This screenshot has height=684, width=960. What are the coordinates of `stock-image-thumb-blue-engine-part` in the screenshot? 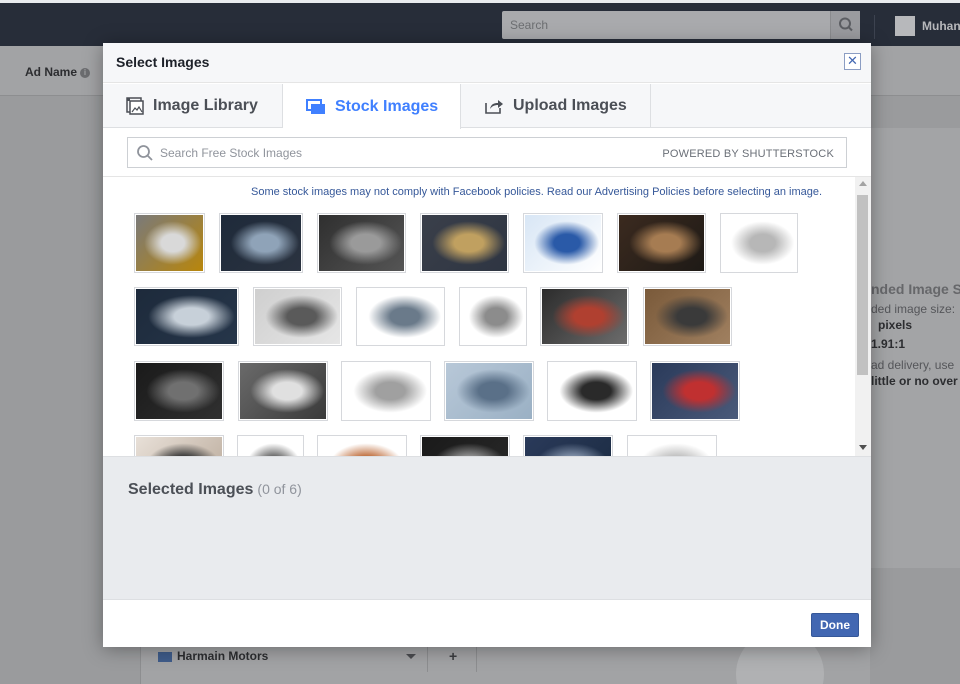 It's located at (563, 243).